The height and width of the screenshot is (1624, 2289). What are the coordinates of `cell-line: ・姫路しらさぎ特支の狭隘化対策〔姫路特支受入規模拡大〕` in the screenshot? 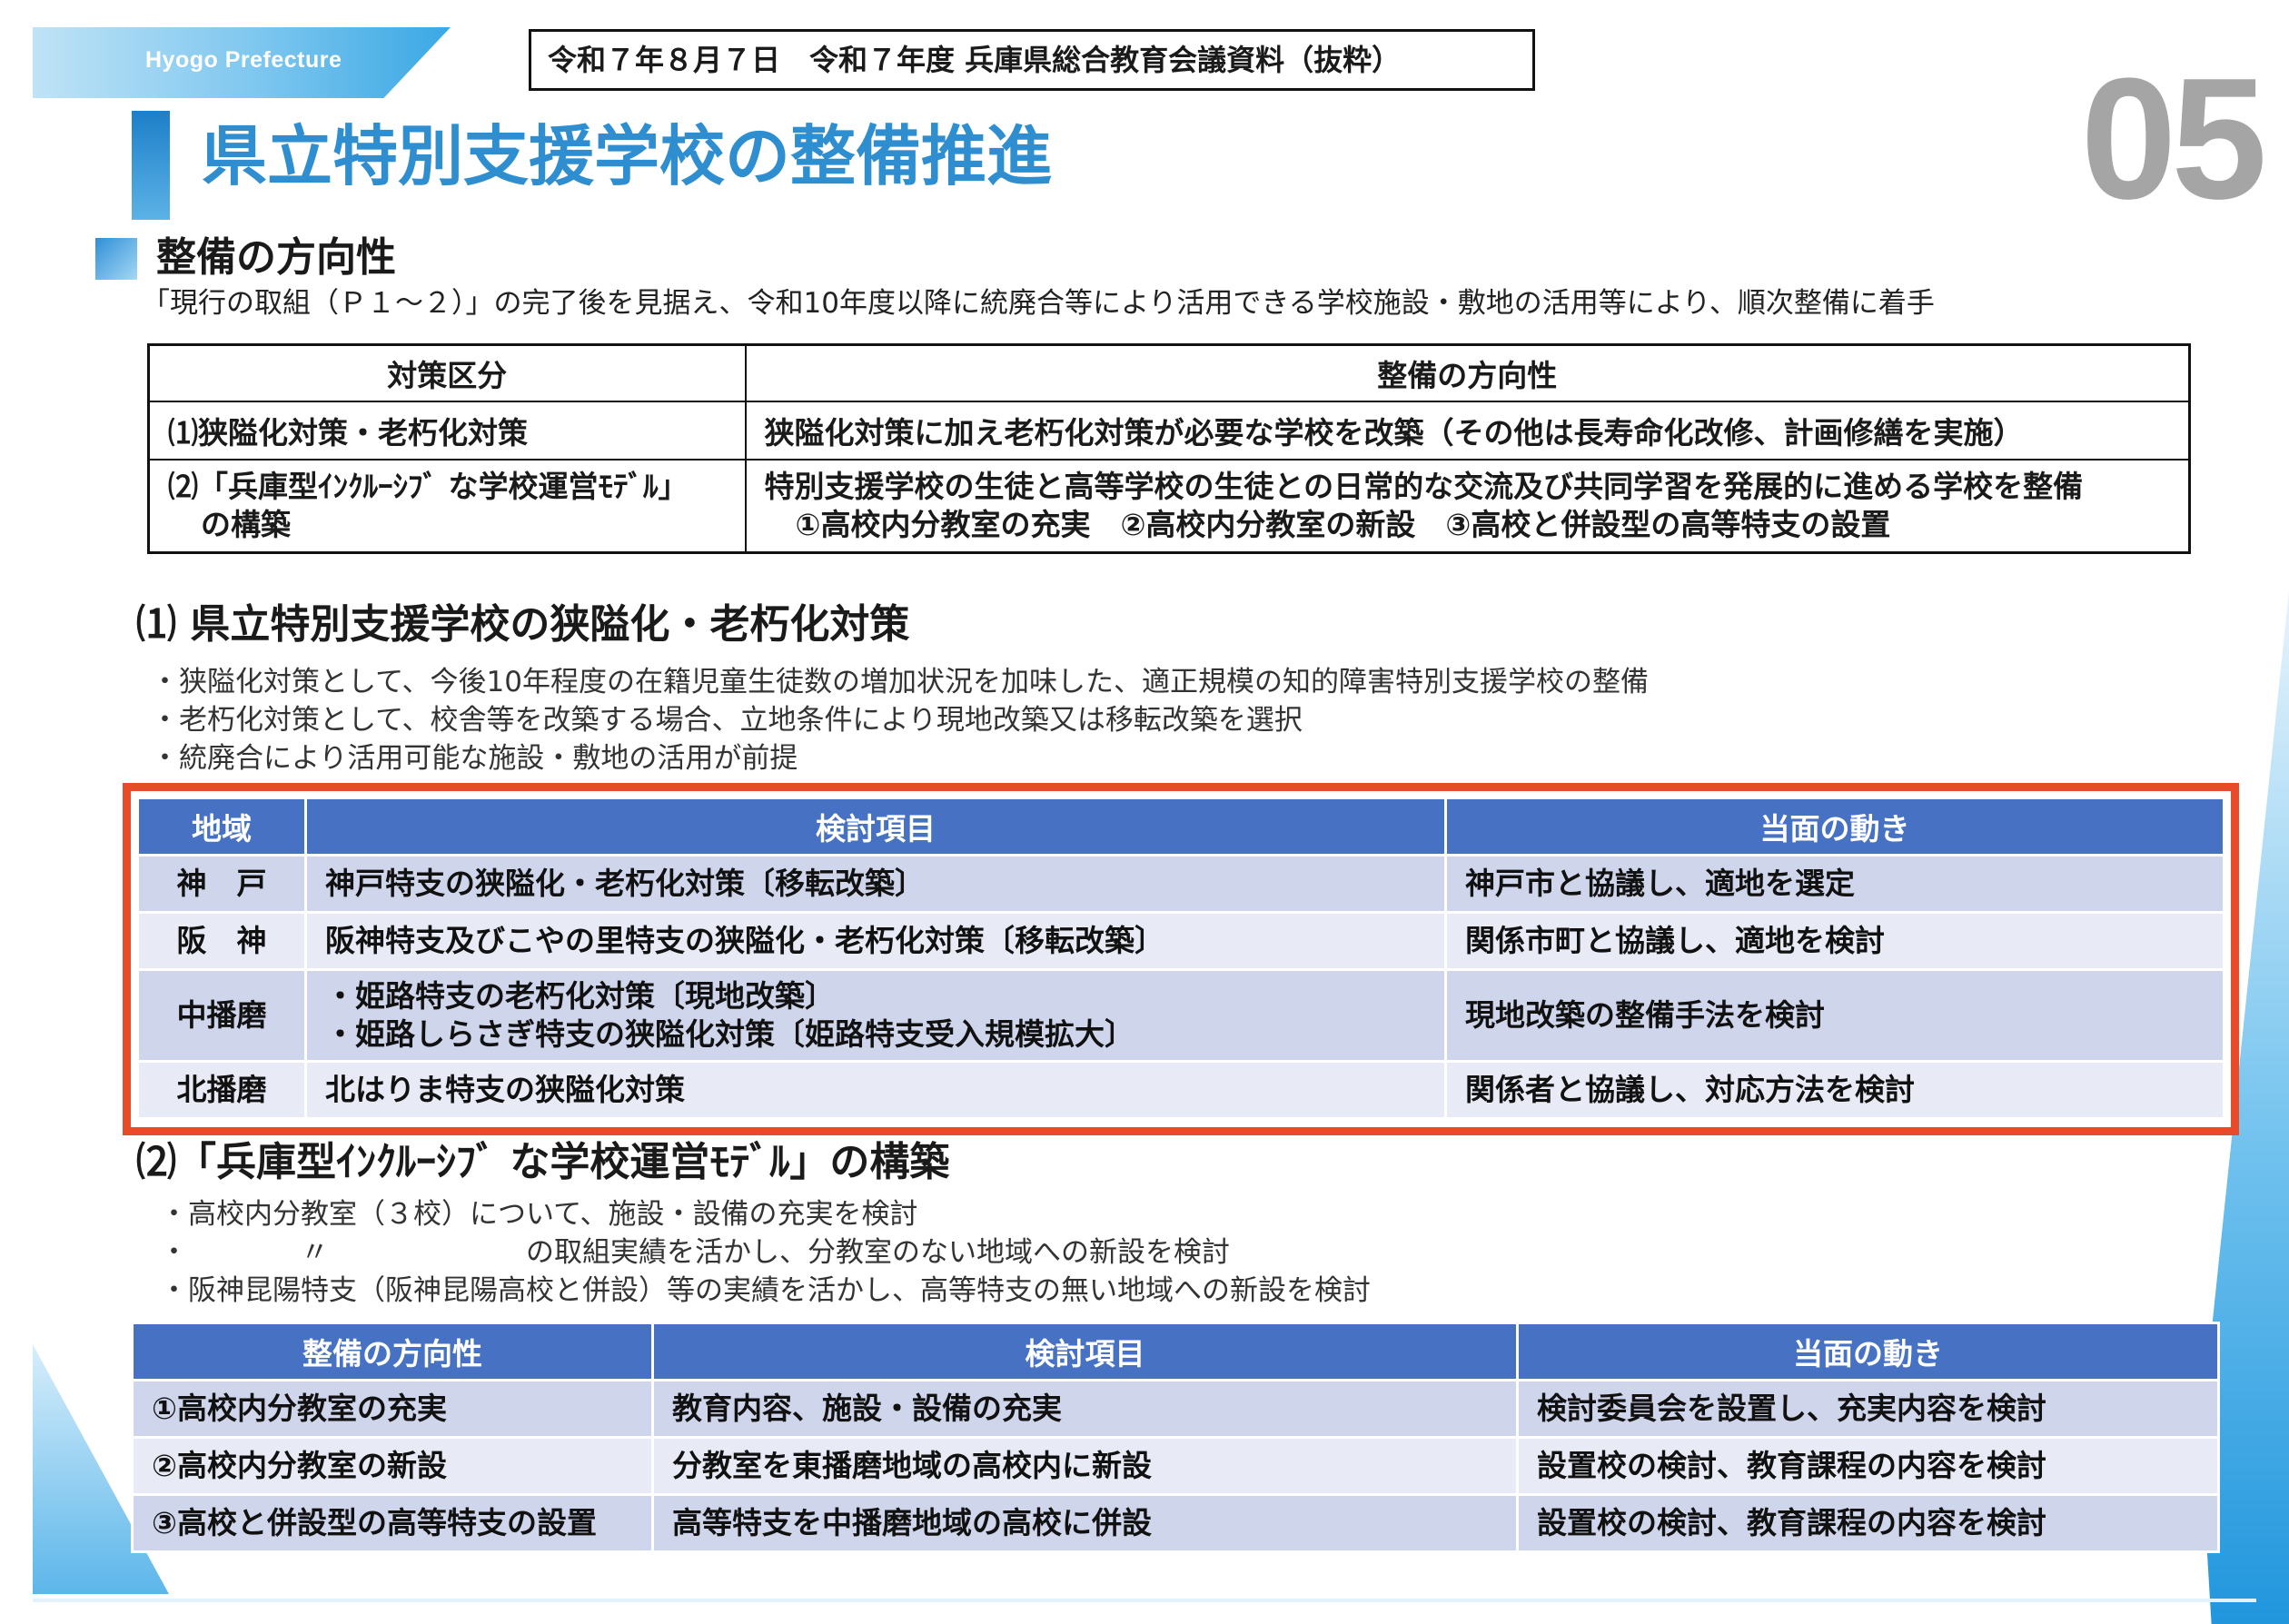 It's located at (730, 1034).